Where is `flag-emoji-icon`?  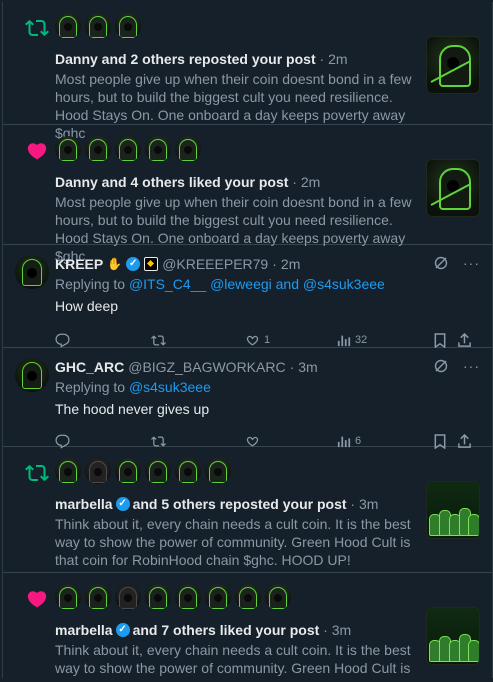
flag-emoji-icon is located at coordinates (151, 264).